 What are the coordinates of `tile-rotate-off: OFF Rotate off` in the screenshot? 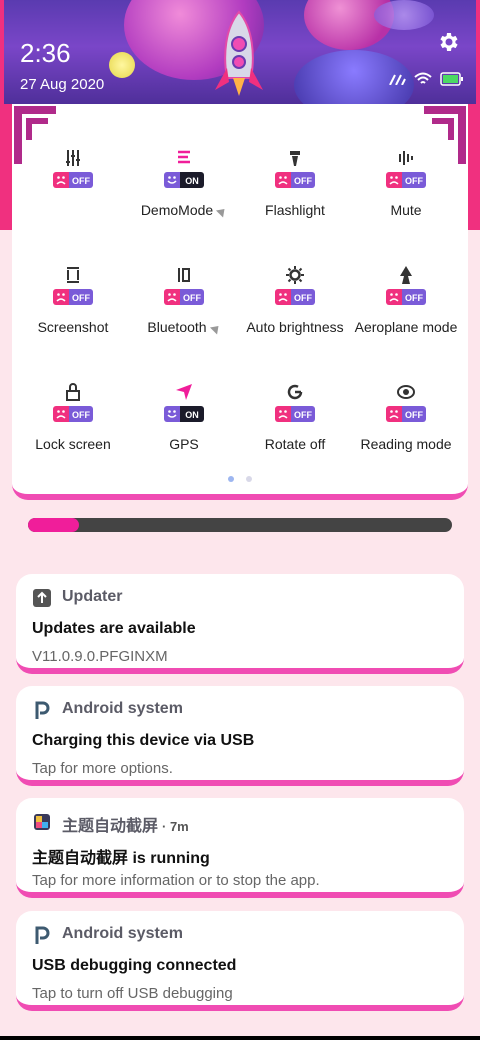 It's located at (295, 417).